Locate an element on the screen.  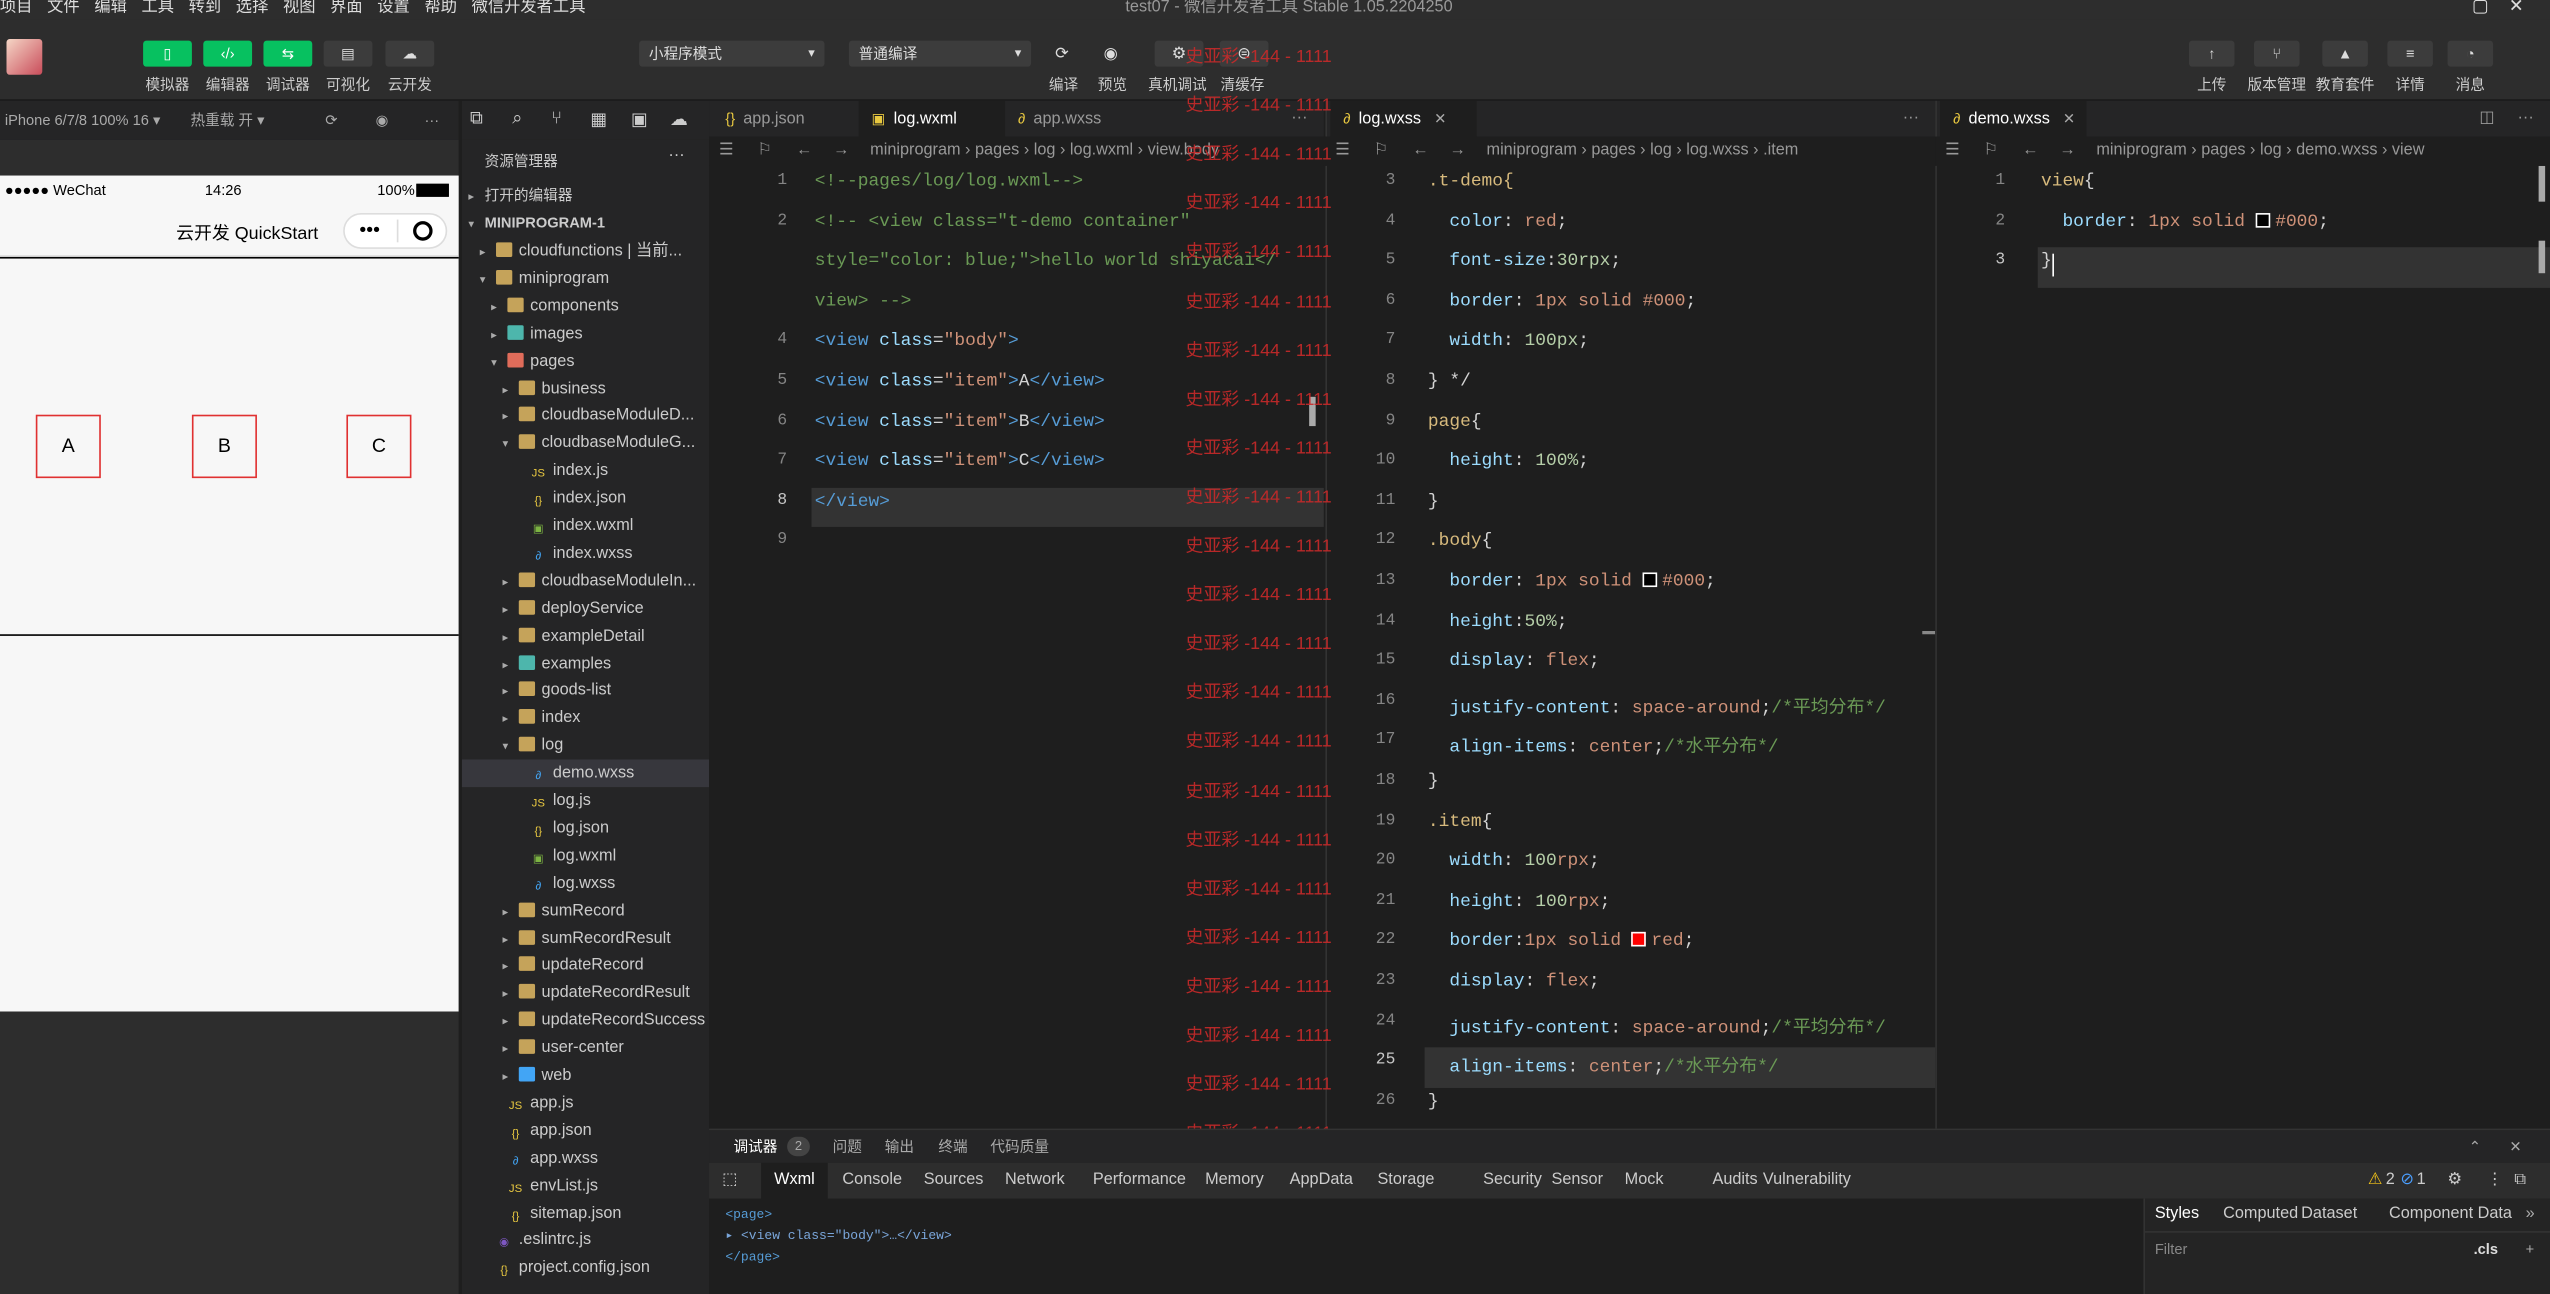
devtools-tab-memory: Memory is located at coordinates (1234, 1181).